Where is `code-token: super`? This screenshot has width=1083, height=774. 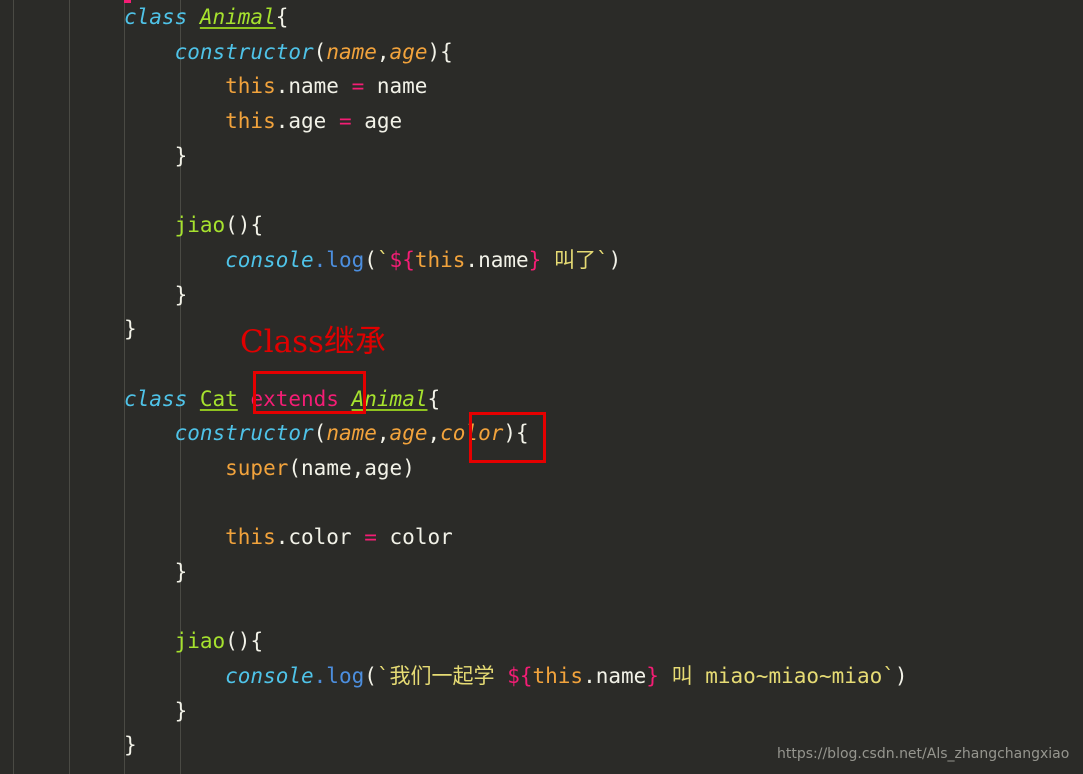
code-token: super is located at coordinates (206, 467).